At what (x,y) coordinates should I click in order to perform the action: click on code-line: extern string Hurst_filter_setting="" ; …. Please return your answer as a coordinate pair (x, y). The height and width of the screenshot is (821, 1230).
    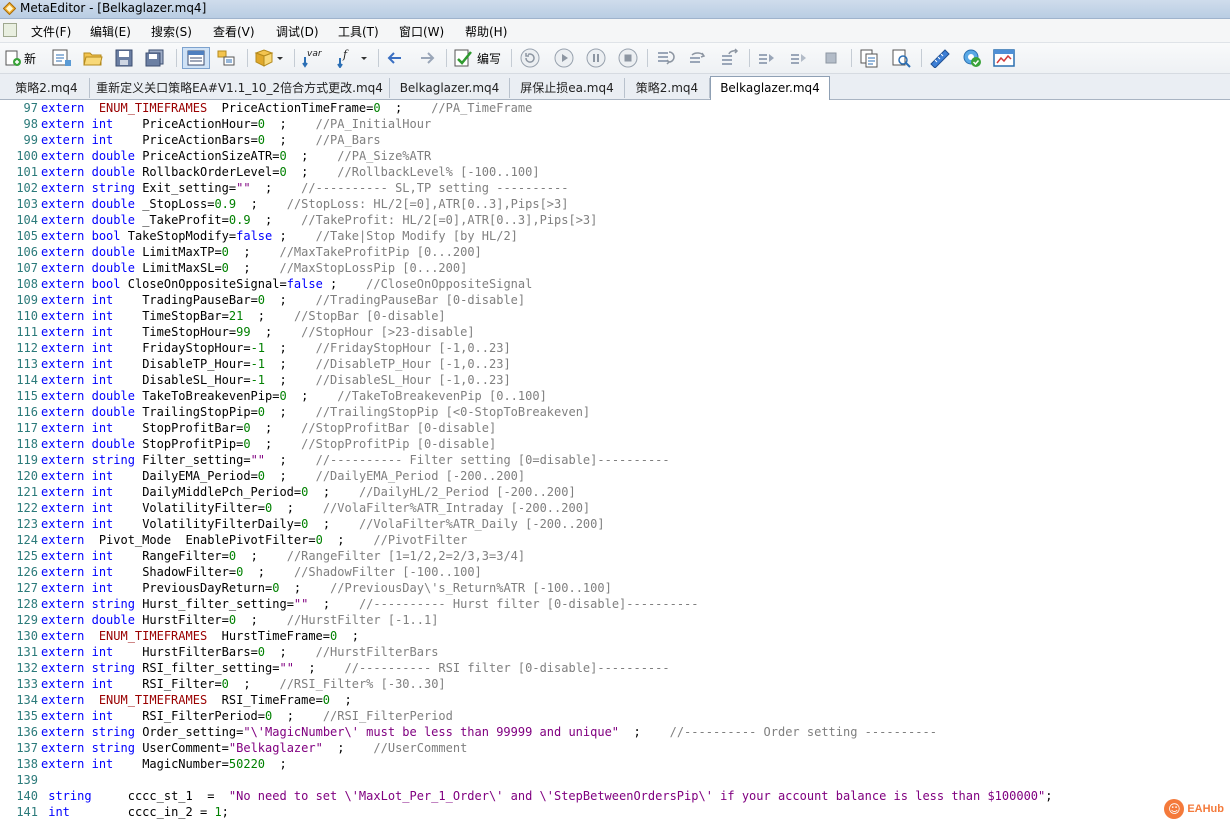
    Looking at the image, I should click on (370, 604).